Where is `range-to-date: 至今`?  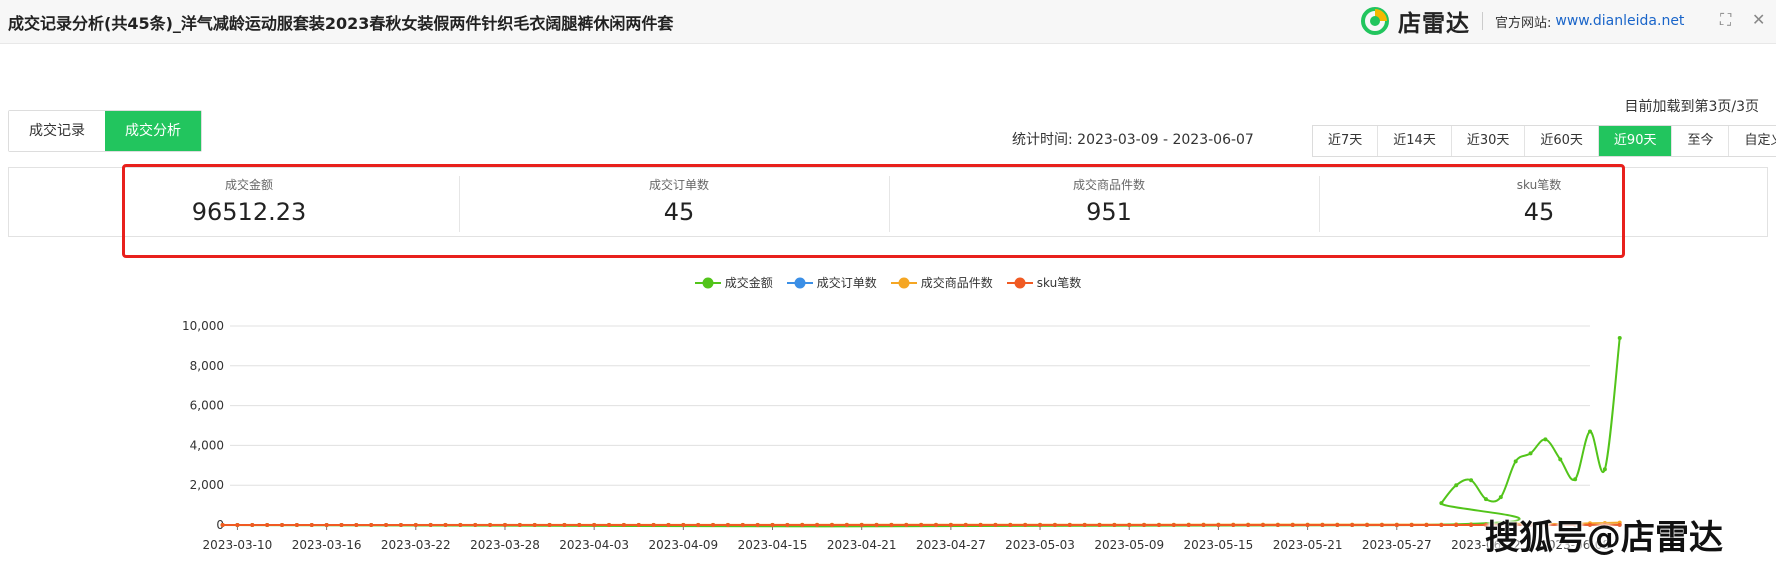
range-to-date: 至今 is located at coordinates (1701, 141).